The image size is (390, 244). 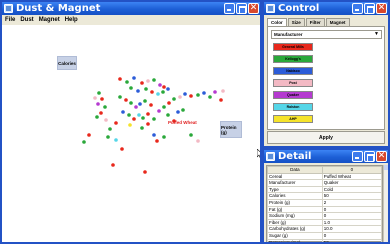 What do you see at coordinates (325, 202) in the screenshot?
I see `table-row: Protein (g) 2` at bounding box center [325, 202].